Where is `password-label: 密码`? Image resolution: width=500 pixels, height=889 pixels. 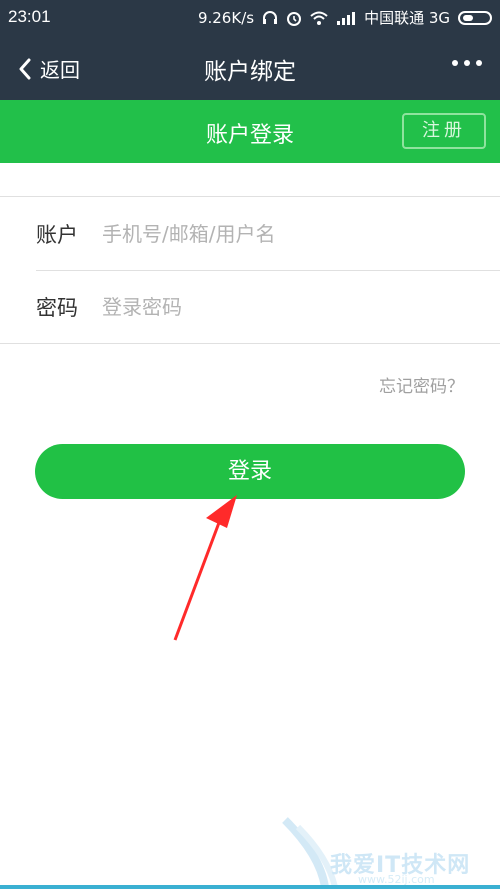
password-label: 密码 is located at coordinates (57, 307).